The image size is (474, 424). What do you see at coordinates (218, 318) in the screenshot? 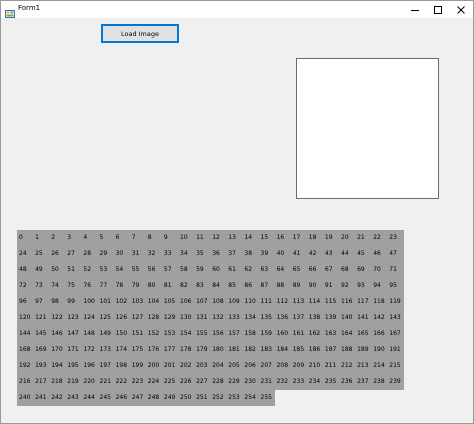
I see `grid-cell: 132` at bounding box center [218, 318].